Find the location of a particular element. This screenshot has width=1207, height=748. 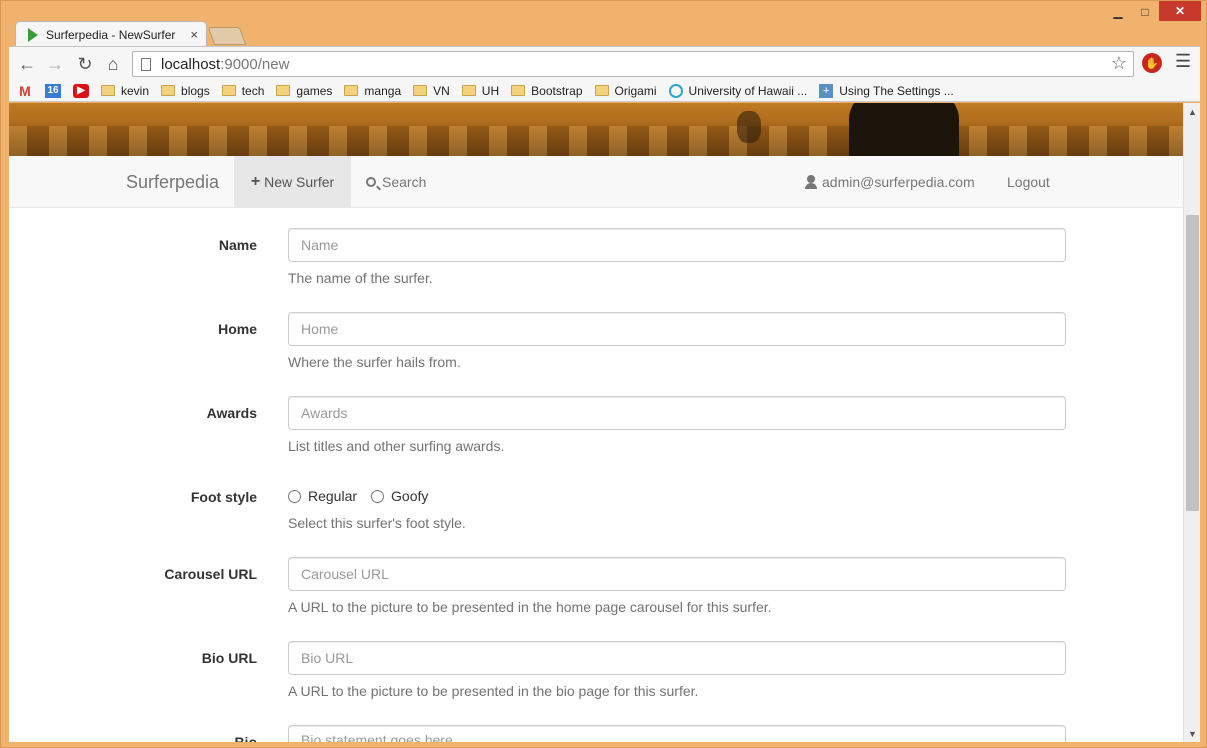

name-input is located at coordinates (677, 245).